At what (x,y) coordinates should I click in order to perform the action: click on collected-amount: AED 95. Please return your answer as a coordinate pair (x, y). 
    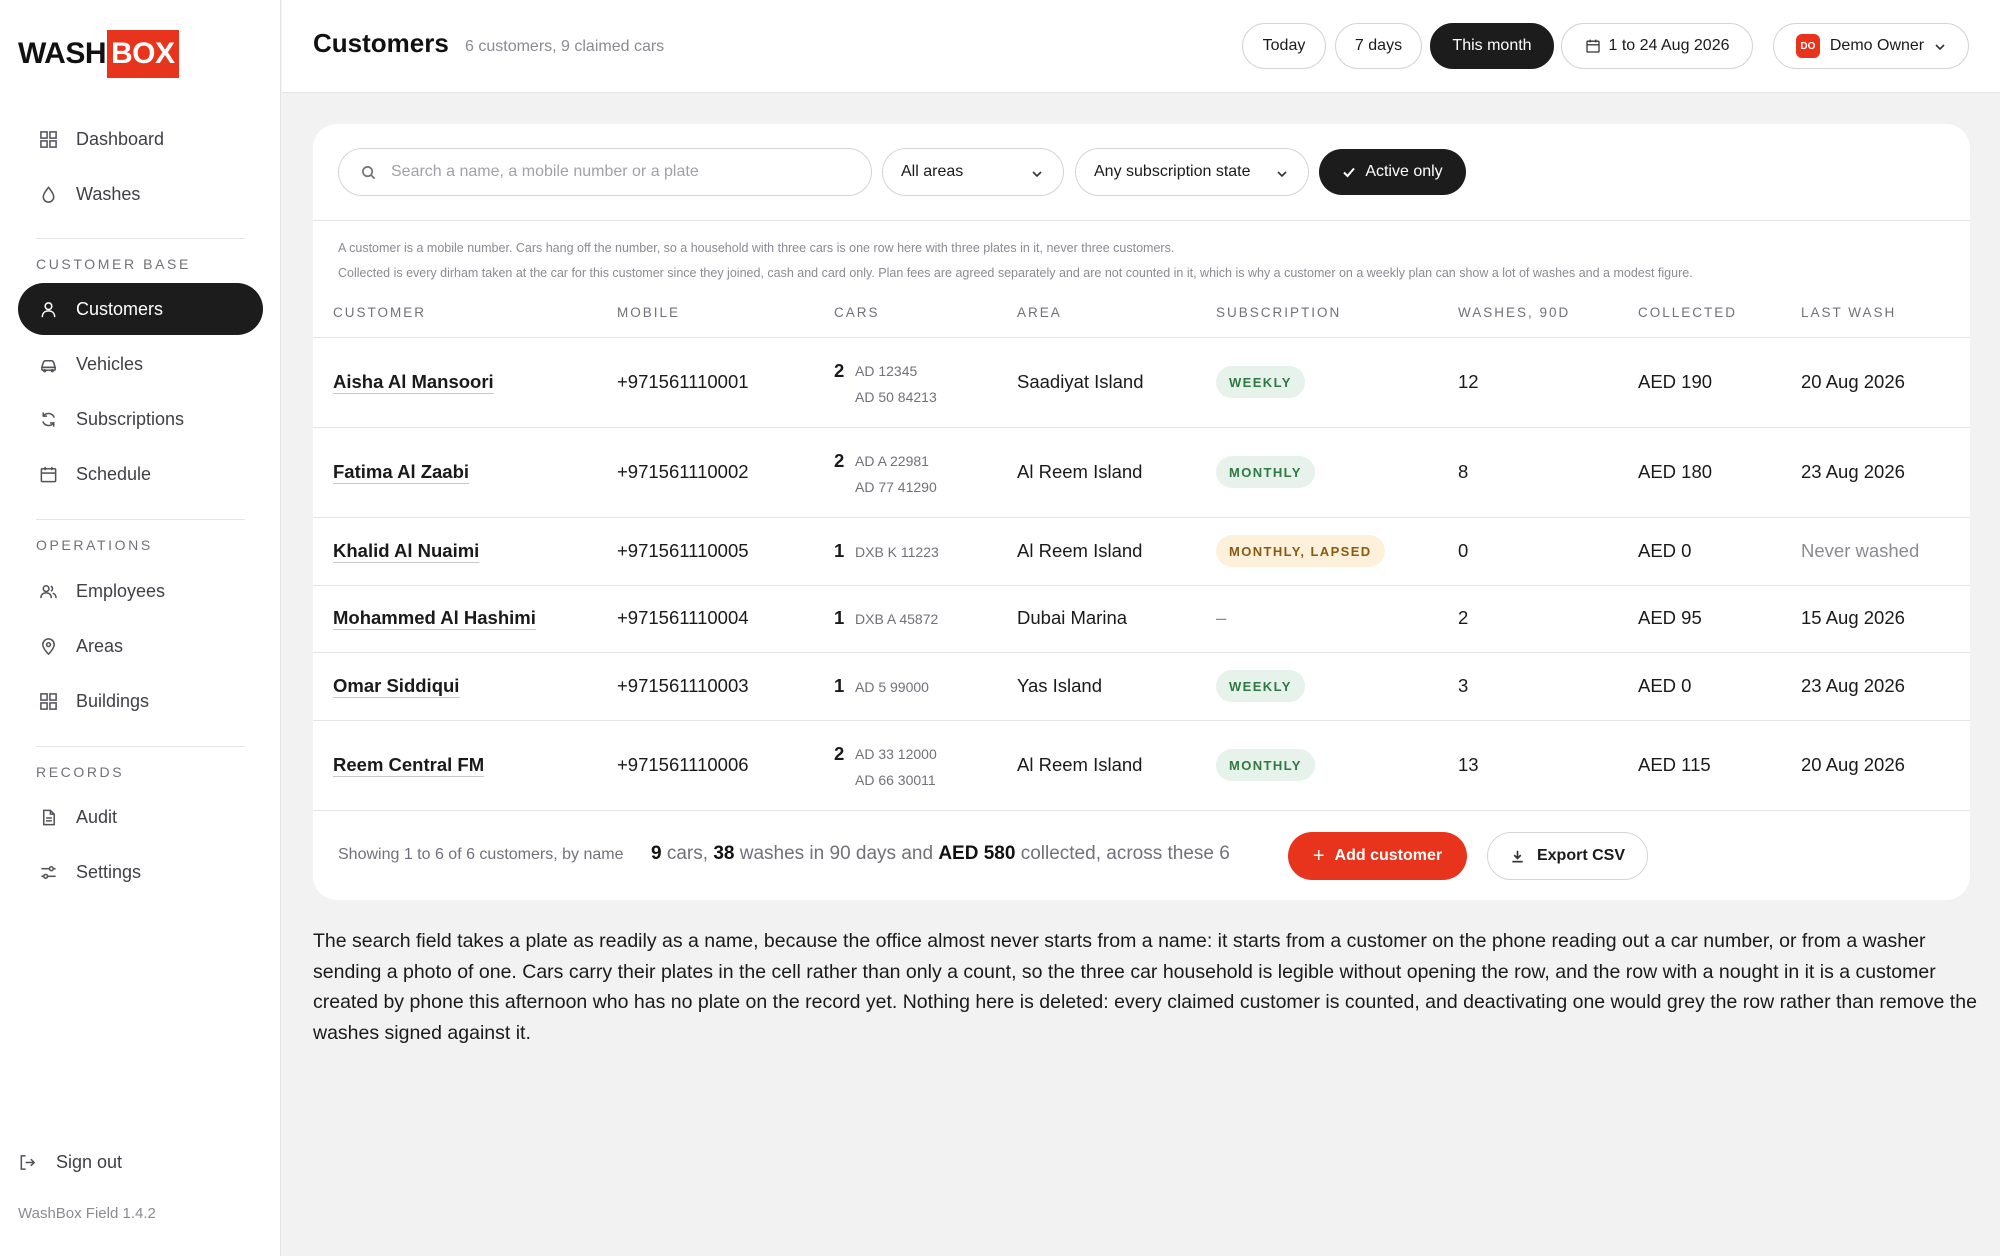
    Looking at the image, I should click on (1670, 617).